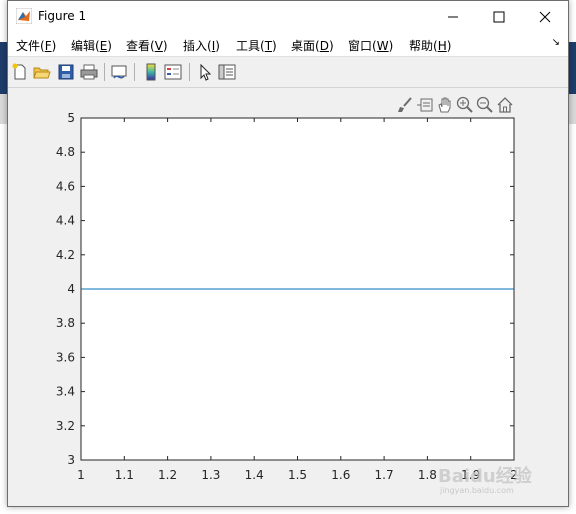  What do you see at coordinates (81, 475) in the screenshot?
I see `x-tick-label: 1` at bounding box center [81, 475].